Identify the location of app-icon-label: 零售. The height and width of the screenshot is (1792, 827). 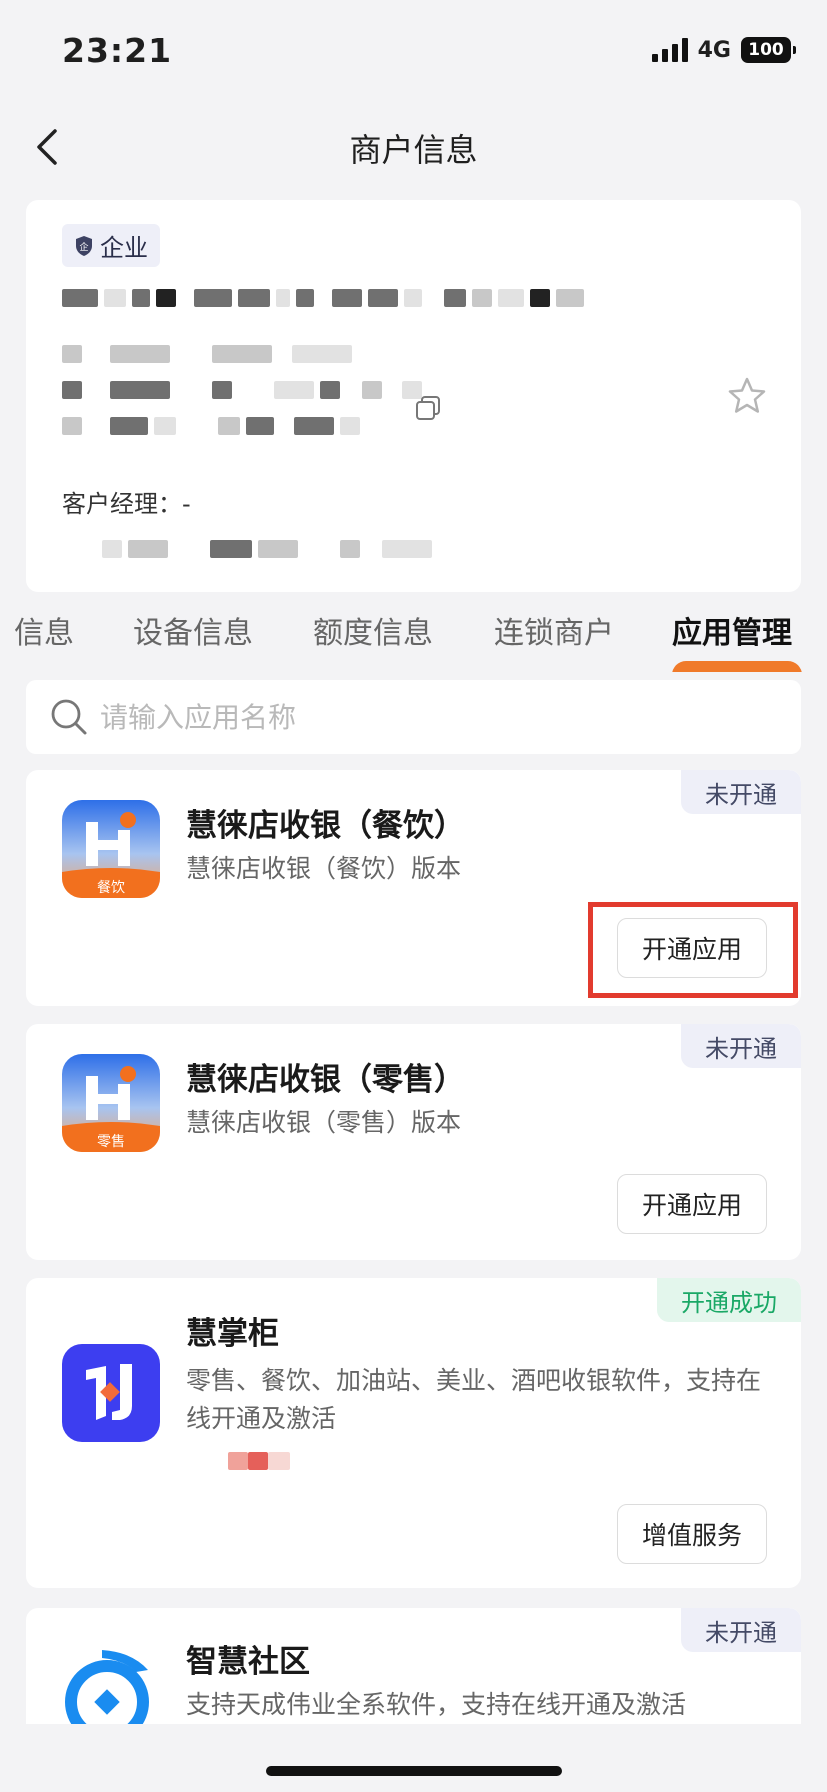
(111, 1142).